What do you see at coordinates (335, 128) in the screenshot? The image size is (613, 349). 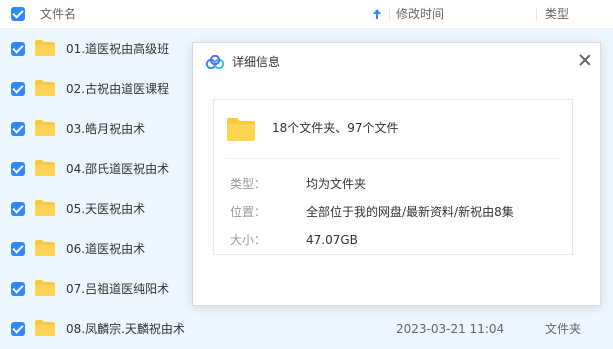 I see `selection-summary: 18个文件夹、97个文件` at bounding box center [335, 128].